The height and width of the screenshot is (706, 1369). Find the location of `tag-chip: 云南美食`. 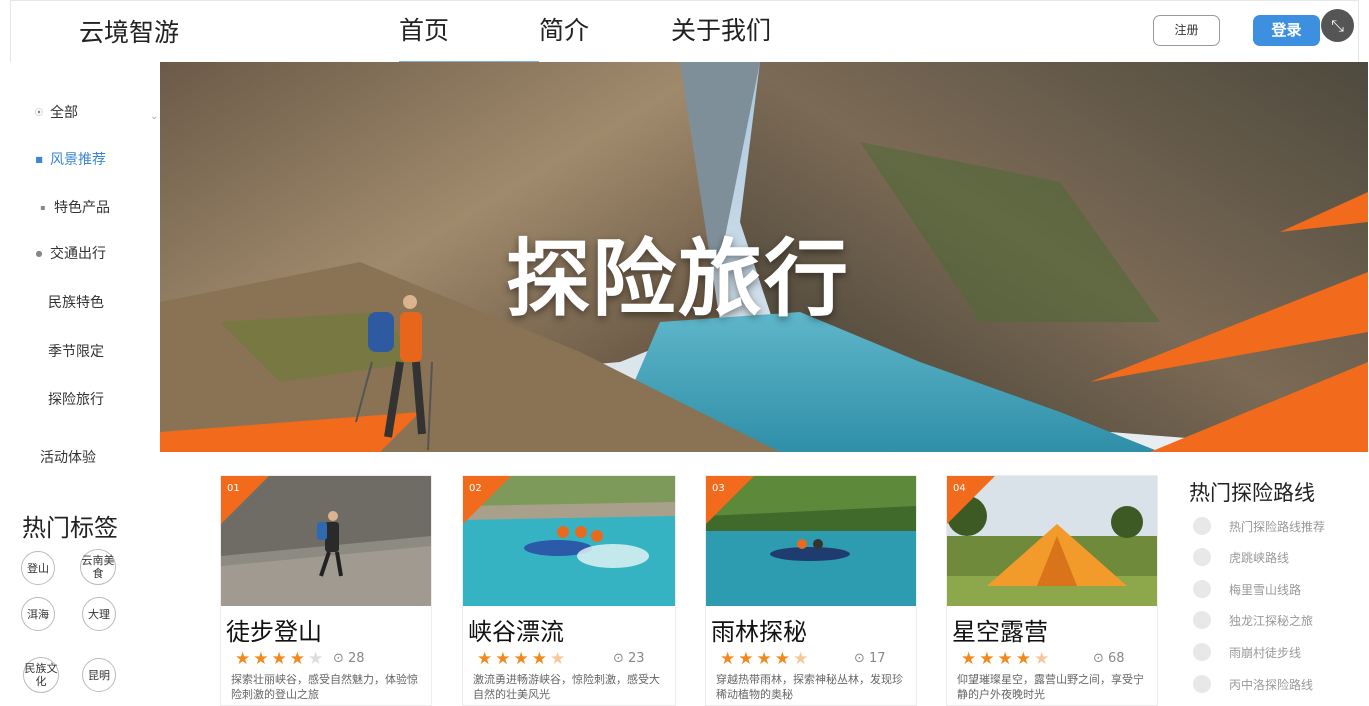

tag-chip: 云南美食 is located at coordinates (98, 567).